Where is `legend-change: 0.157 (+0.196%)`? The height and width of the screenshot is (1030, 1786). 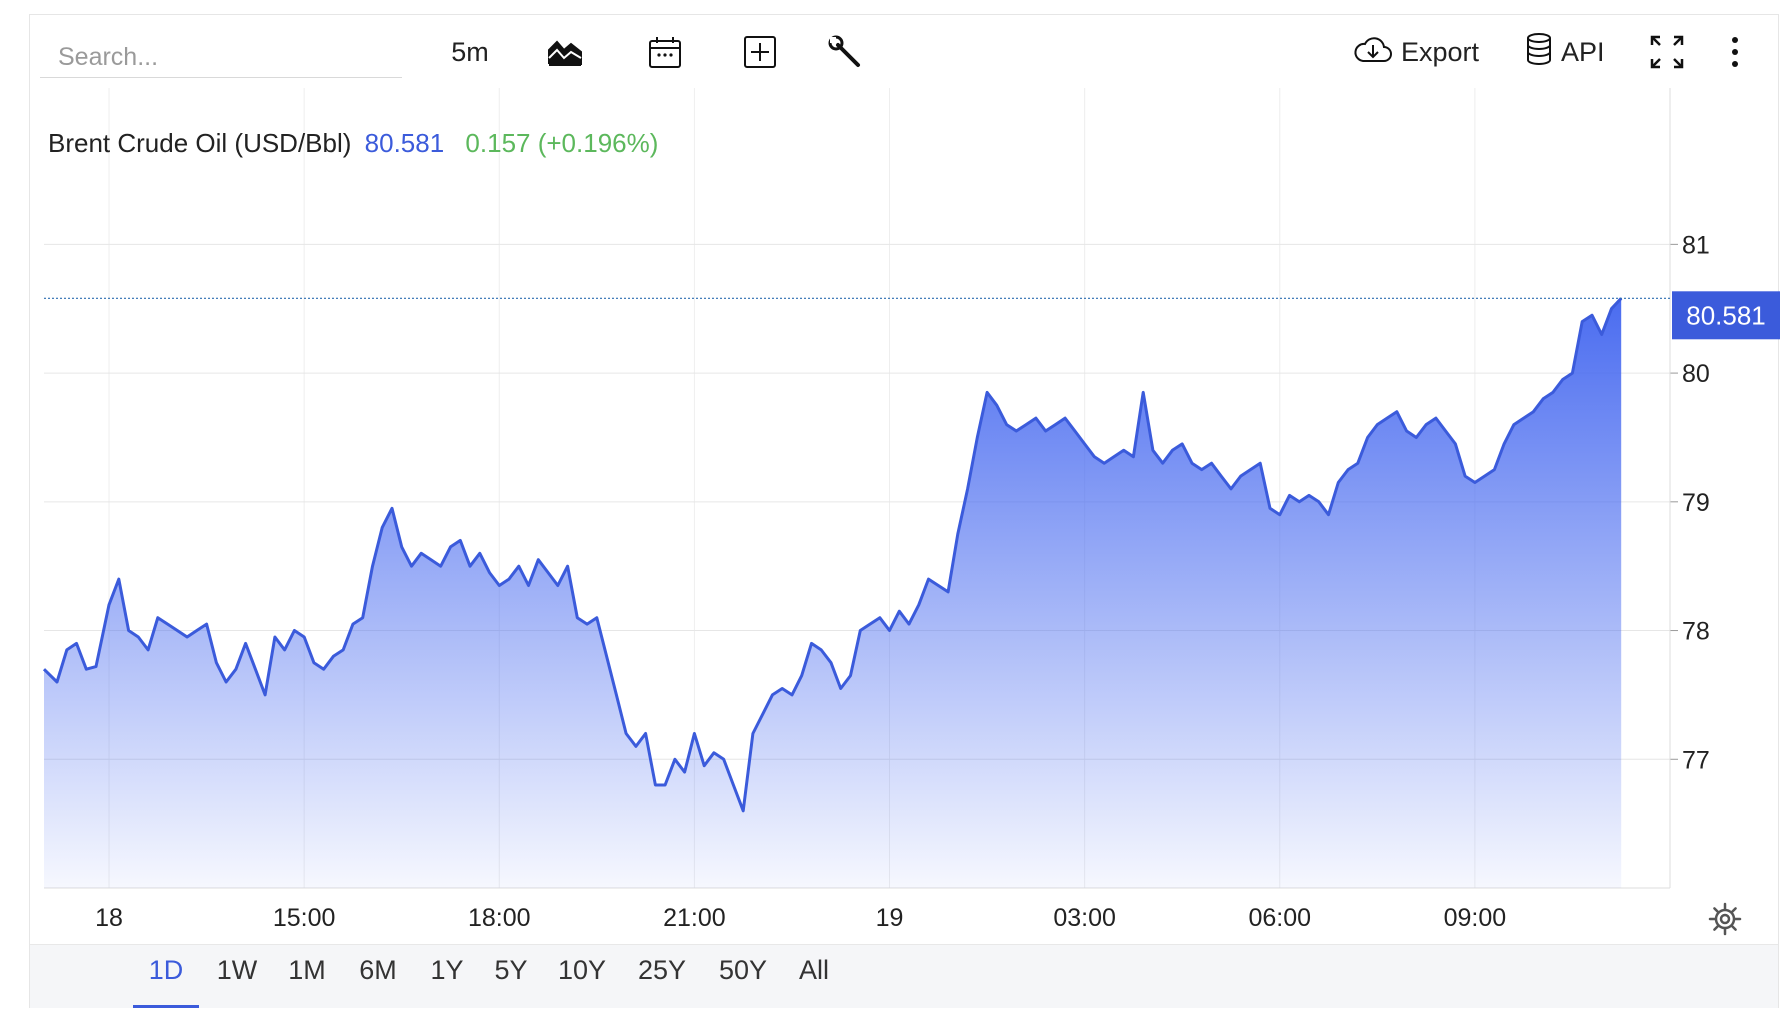
legend-change: 0.157 (+0.196%) is located at coordinates (562, 143).